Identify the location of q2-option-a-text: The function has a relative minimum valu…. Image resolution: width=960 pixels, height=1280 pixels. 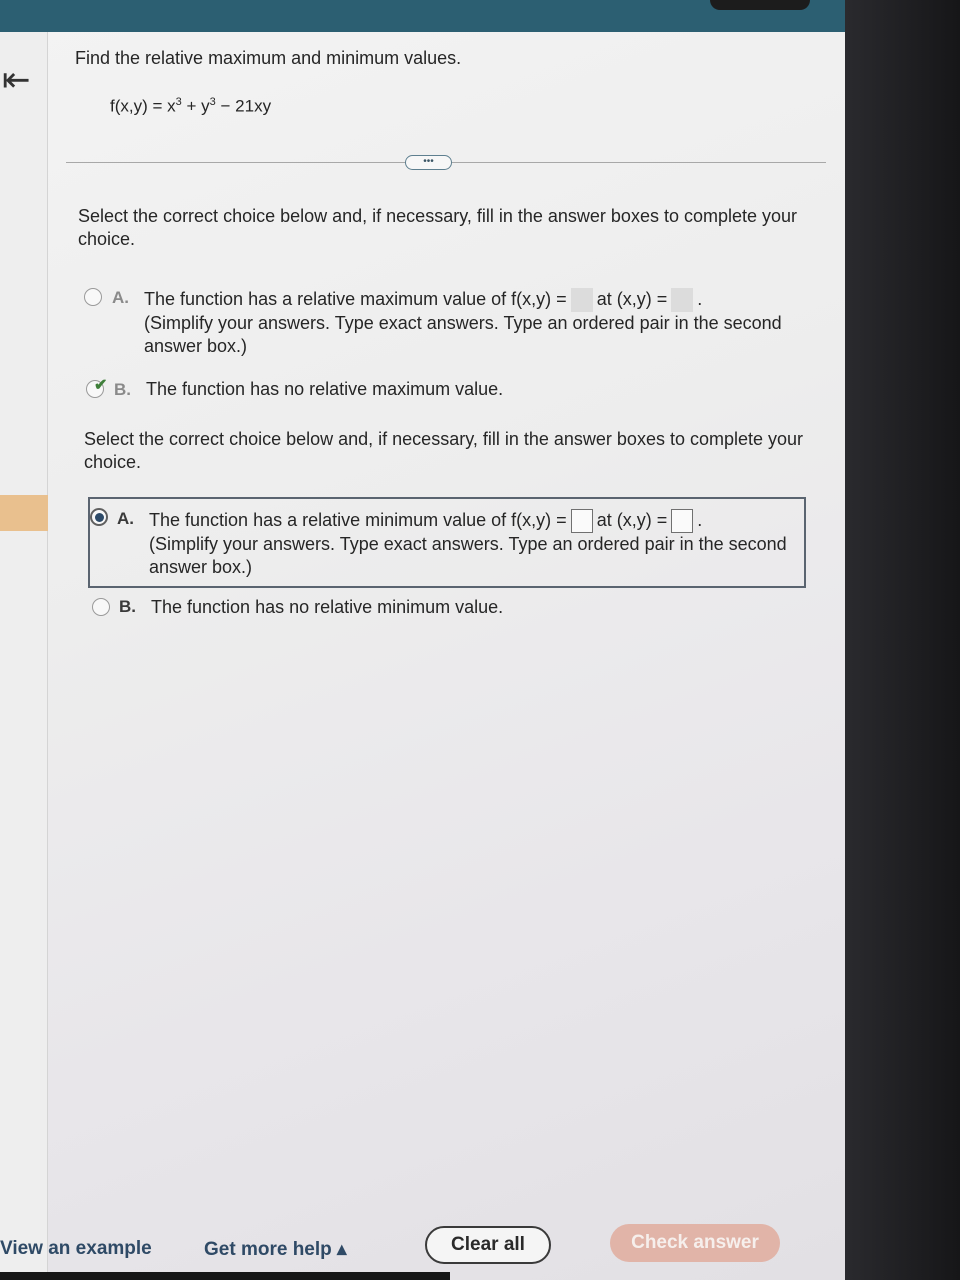
(474, 544).